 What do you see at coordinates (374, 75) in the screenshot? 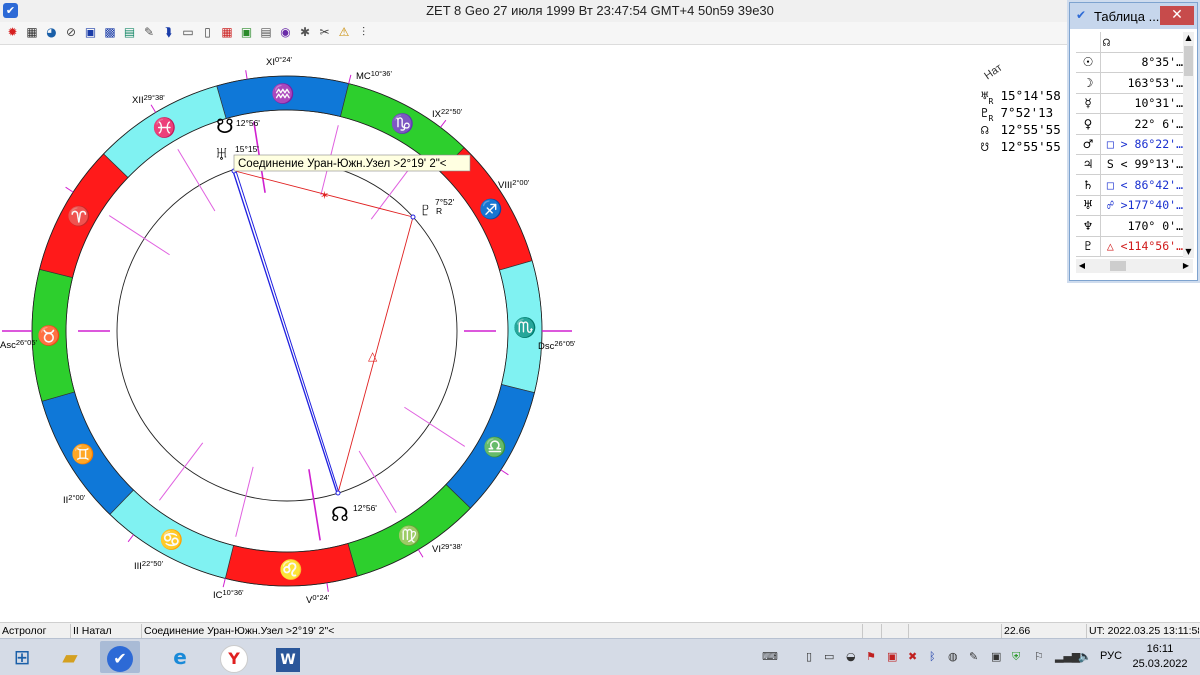
I see `house-cusp-label: MC10°36'` at bounding box center [374, 75].